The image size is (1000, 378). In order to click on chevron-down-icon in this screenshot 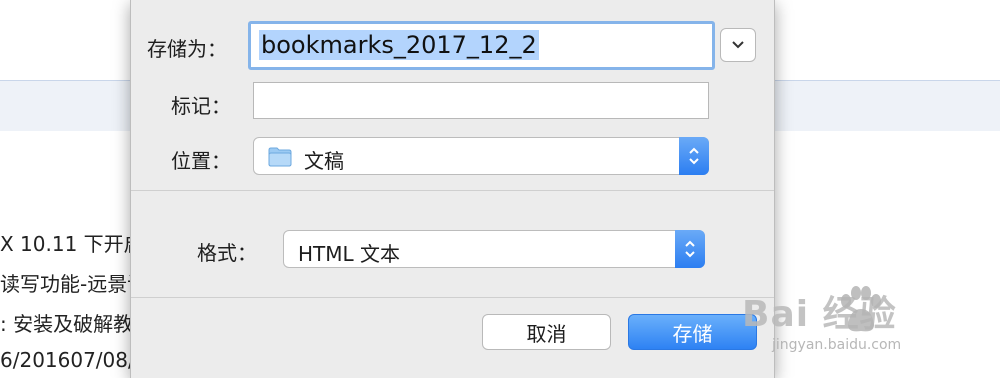, I will do `click(738, 45)`.